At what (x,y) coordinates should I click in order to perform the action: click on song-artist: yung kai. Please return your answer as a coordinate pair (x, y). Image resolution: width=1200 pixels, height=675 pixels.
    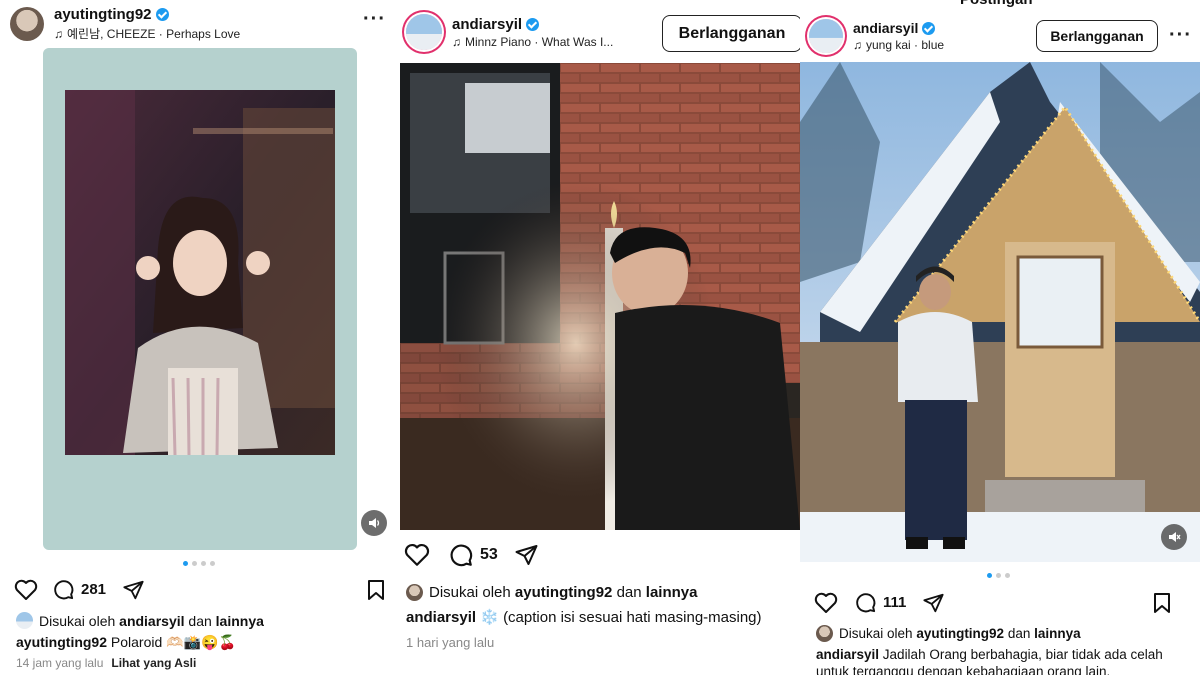
    Looking at the image, I should click on (888, 45).